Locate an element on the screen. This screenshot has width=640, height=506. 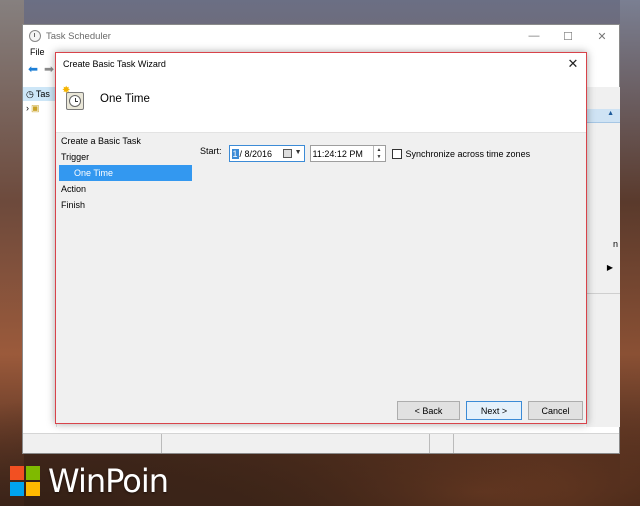
menu-file: File is located at coordinates (37, 52).